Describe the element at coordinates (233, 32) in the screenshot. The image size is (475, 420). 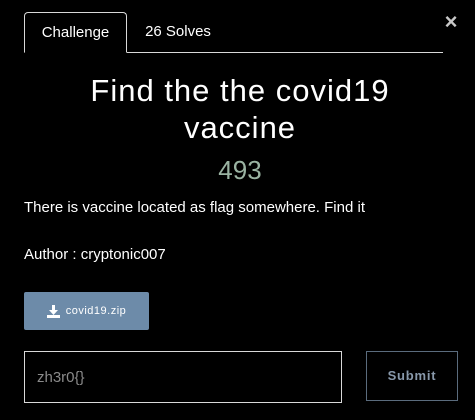
I see `challenge-tabs: Challenge 26 Solves` at that location.